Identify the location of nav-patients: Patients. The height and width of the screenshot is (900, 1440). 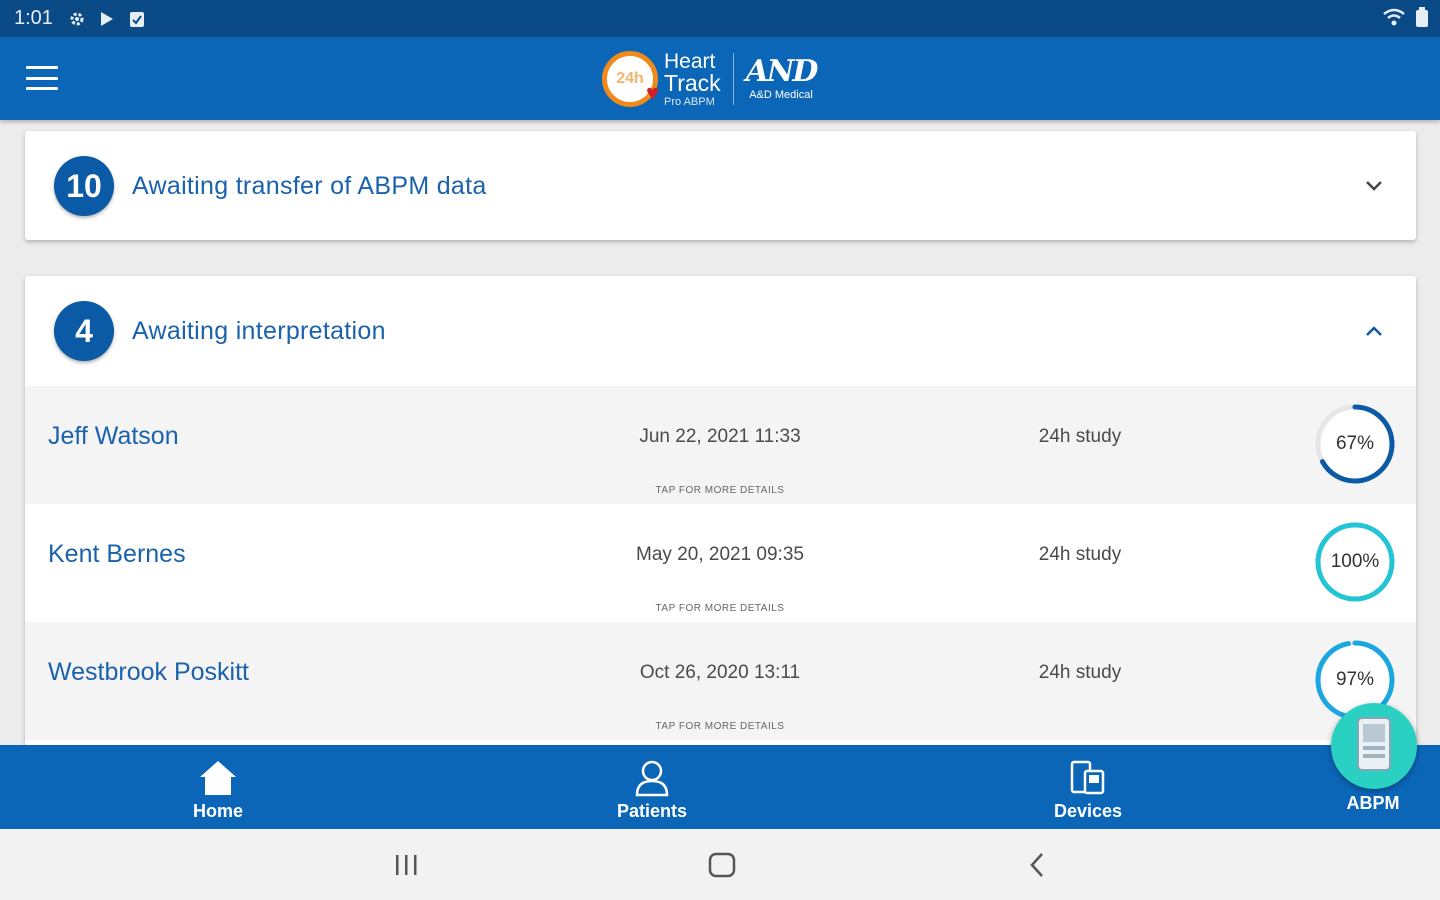
(652, 787).